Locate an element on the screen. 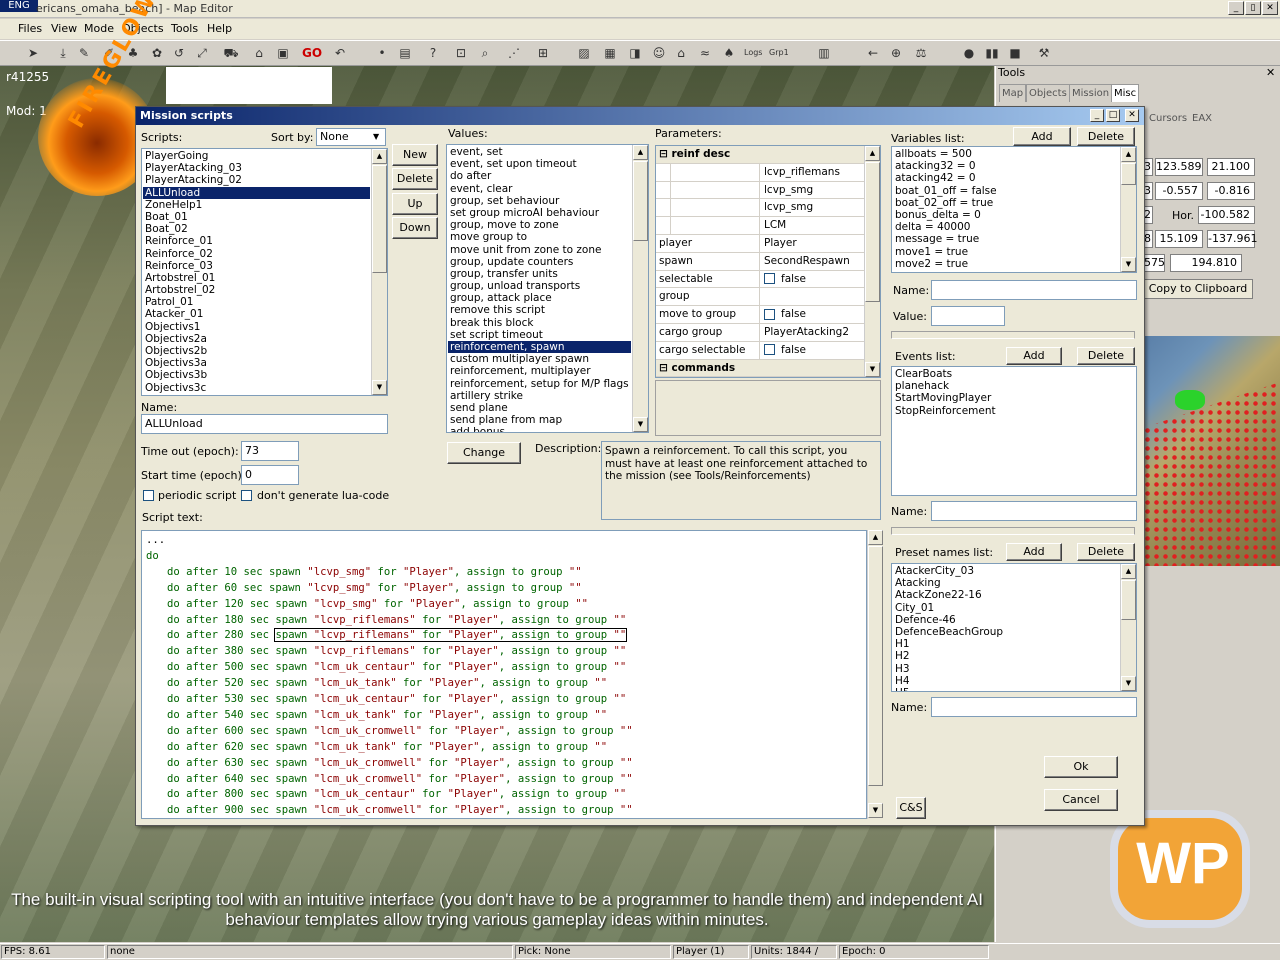  value-field: -137.961 is located at coordinates (1232, 239).